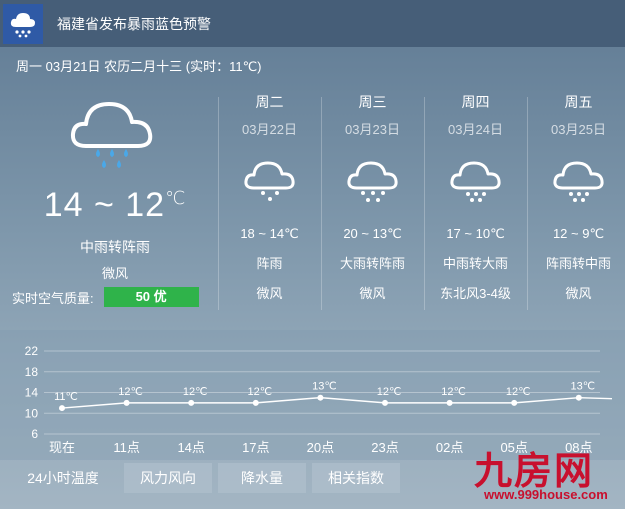  I want to click on x-tick-label: 11点, so click(126, 447).